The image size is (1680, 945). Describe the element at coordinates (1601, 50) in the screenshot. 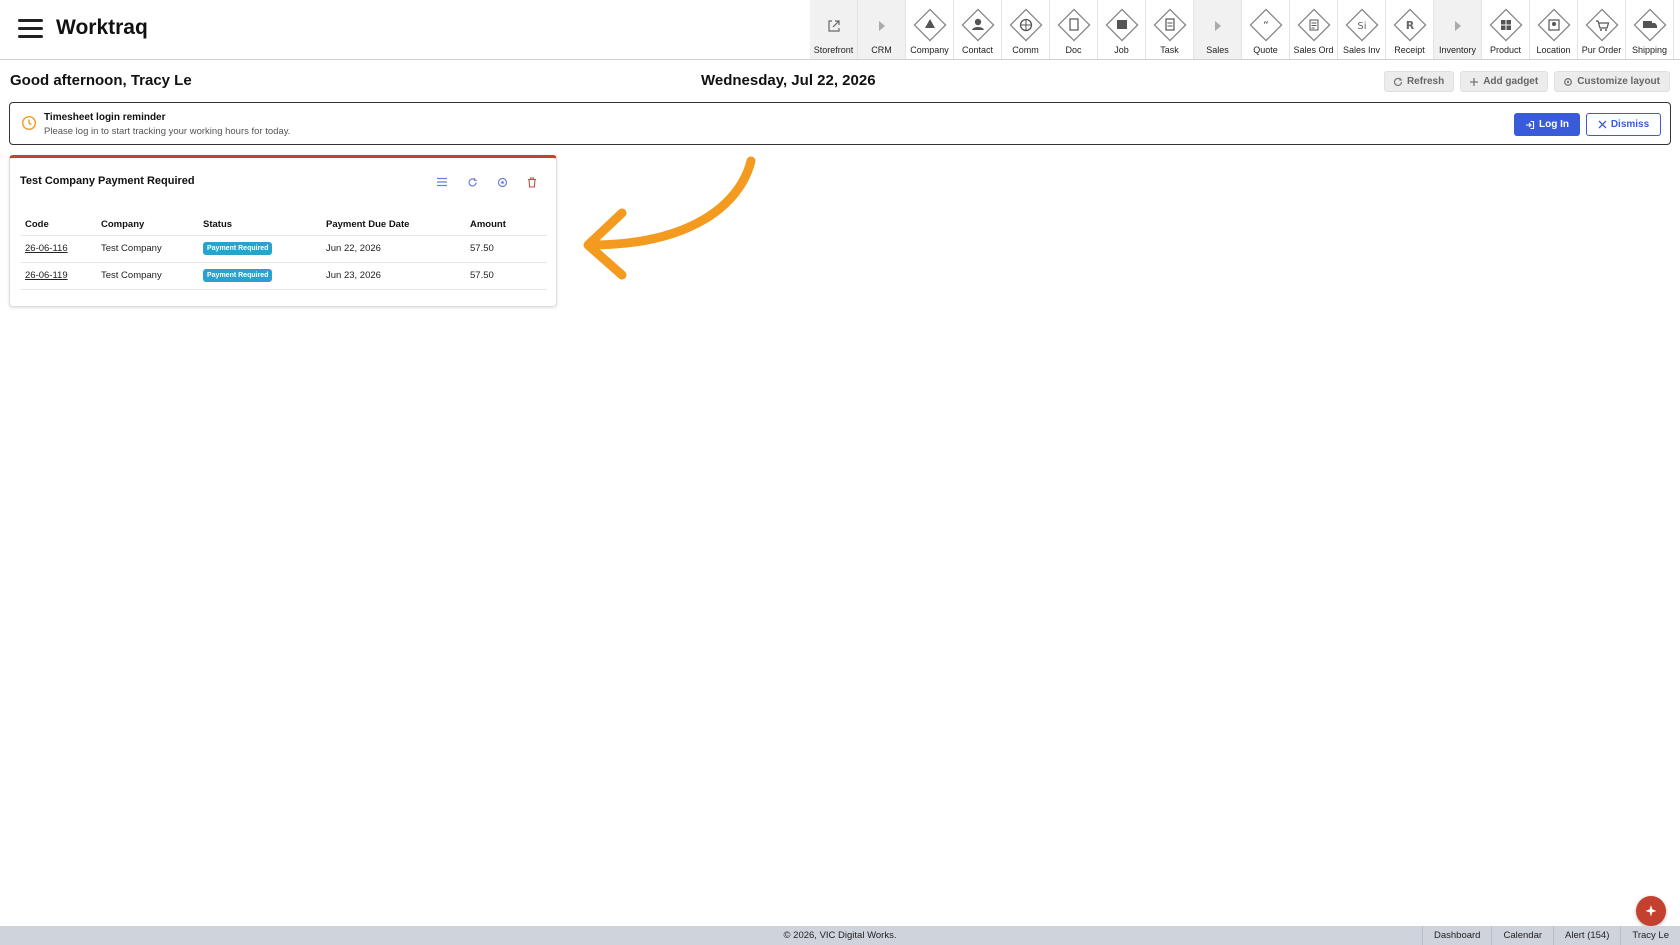

I see `module-label: Pur Order` at that location.